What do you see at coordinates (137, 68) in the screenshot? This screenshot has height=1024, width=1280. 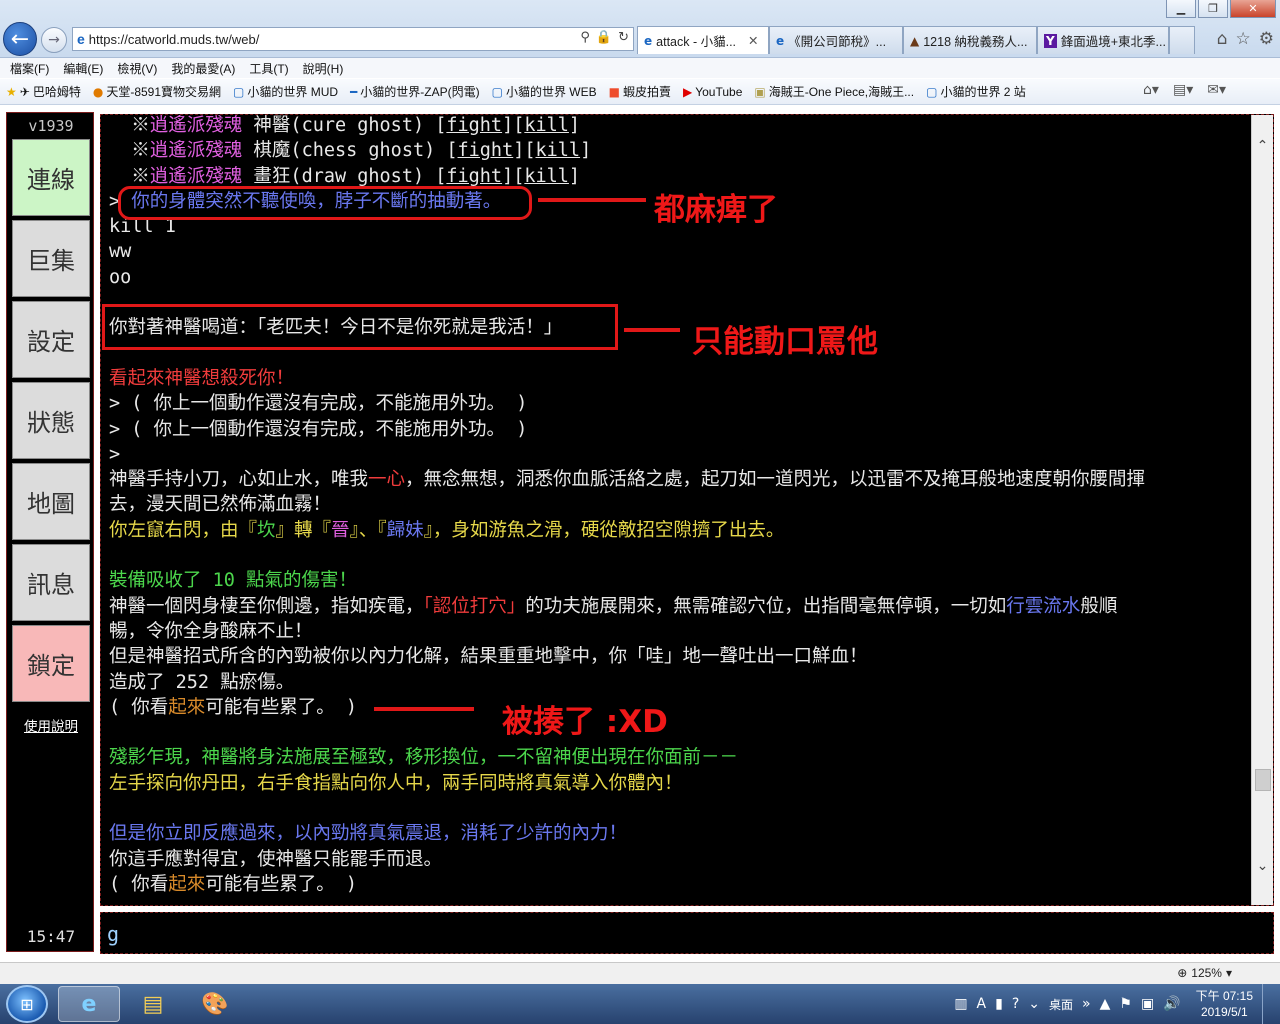 I see `menu-view: 檢視(V)` at bounding box center [137, 68].